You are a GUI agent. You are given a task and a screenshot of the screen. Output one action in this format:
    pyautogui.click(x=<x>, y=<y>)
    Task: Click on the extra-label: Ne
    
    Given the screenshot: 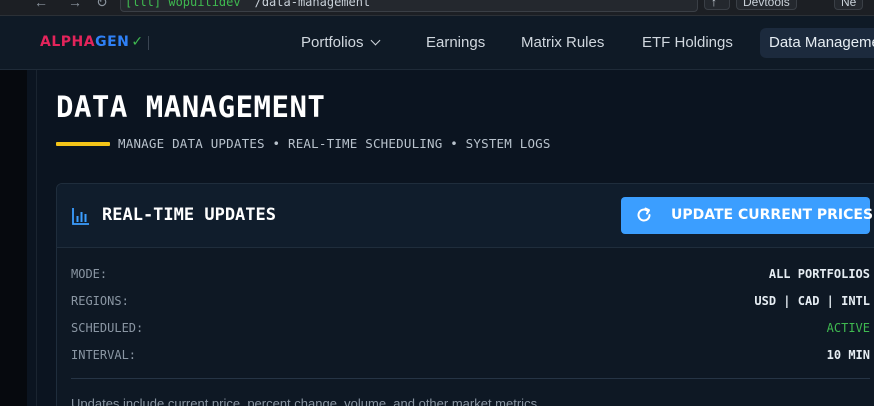 What is the action you would take?
    pyautogui.click(x=849, y=4)
    